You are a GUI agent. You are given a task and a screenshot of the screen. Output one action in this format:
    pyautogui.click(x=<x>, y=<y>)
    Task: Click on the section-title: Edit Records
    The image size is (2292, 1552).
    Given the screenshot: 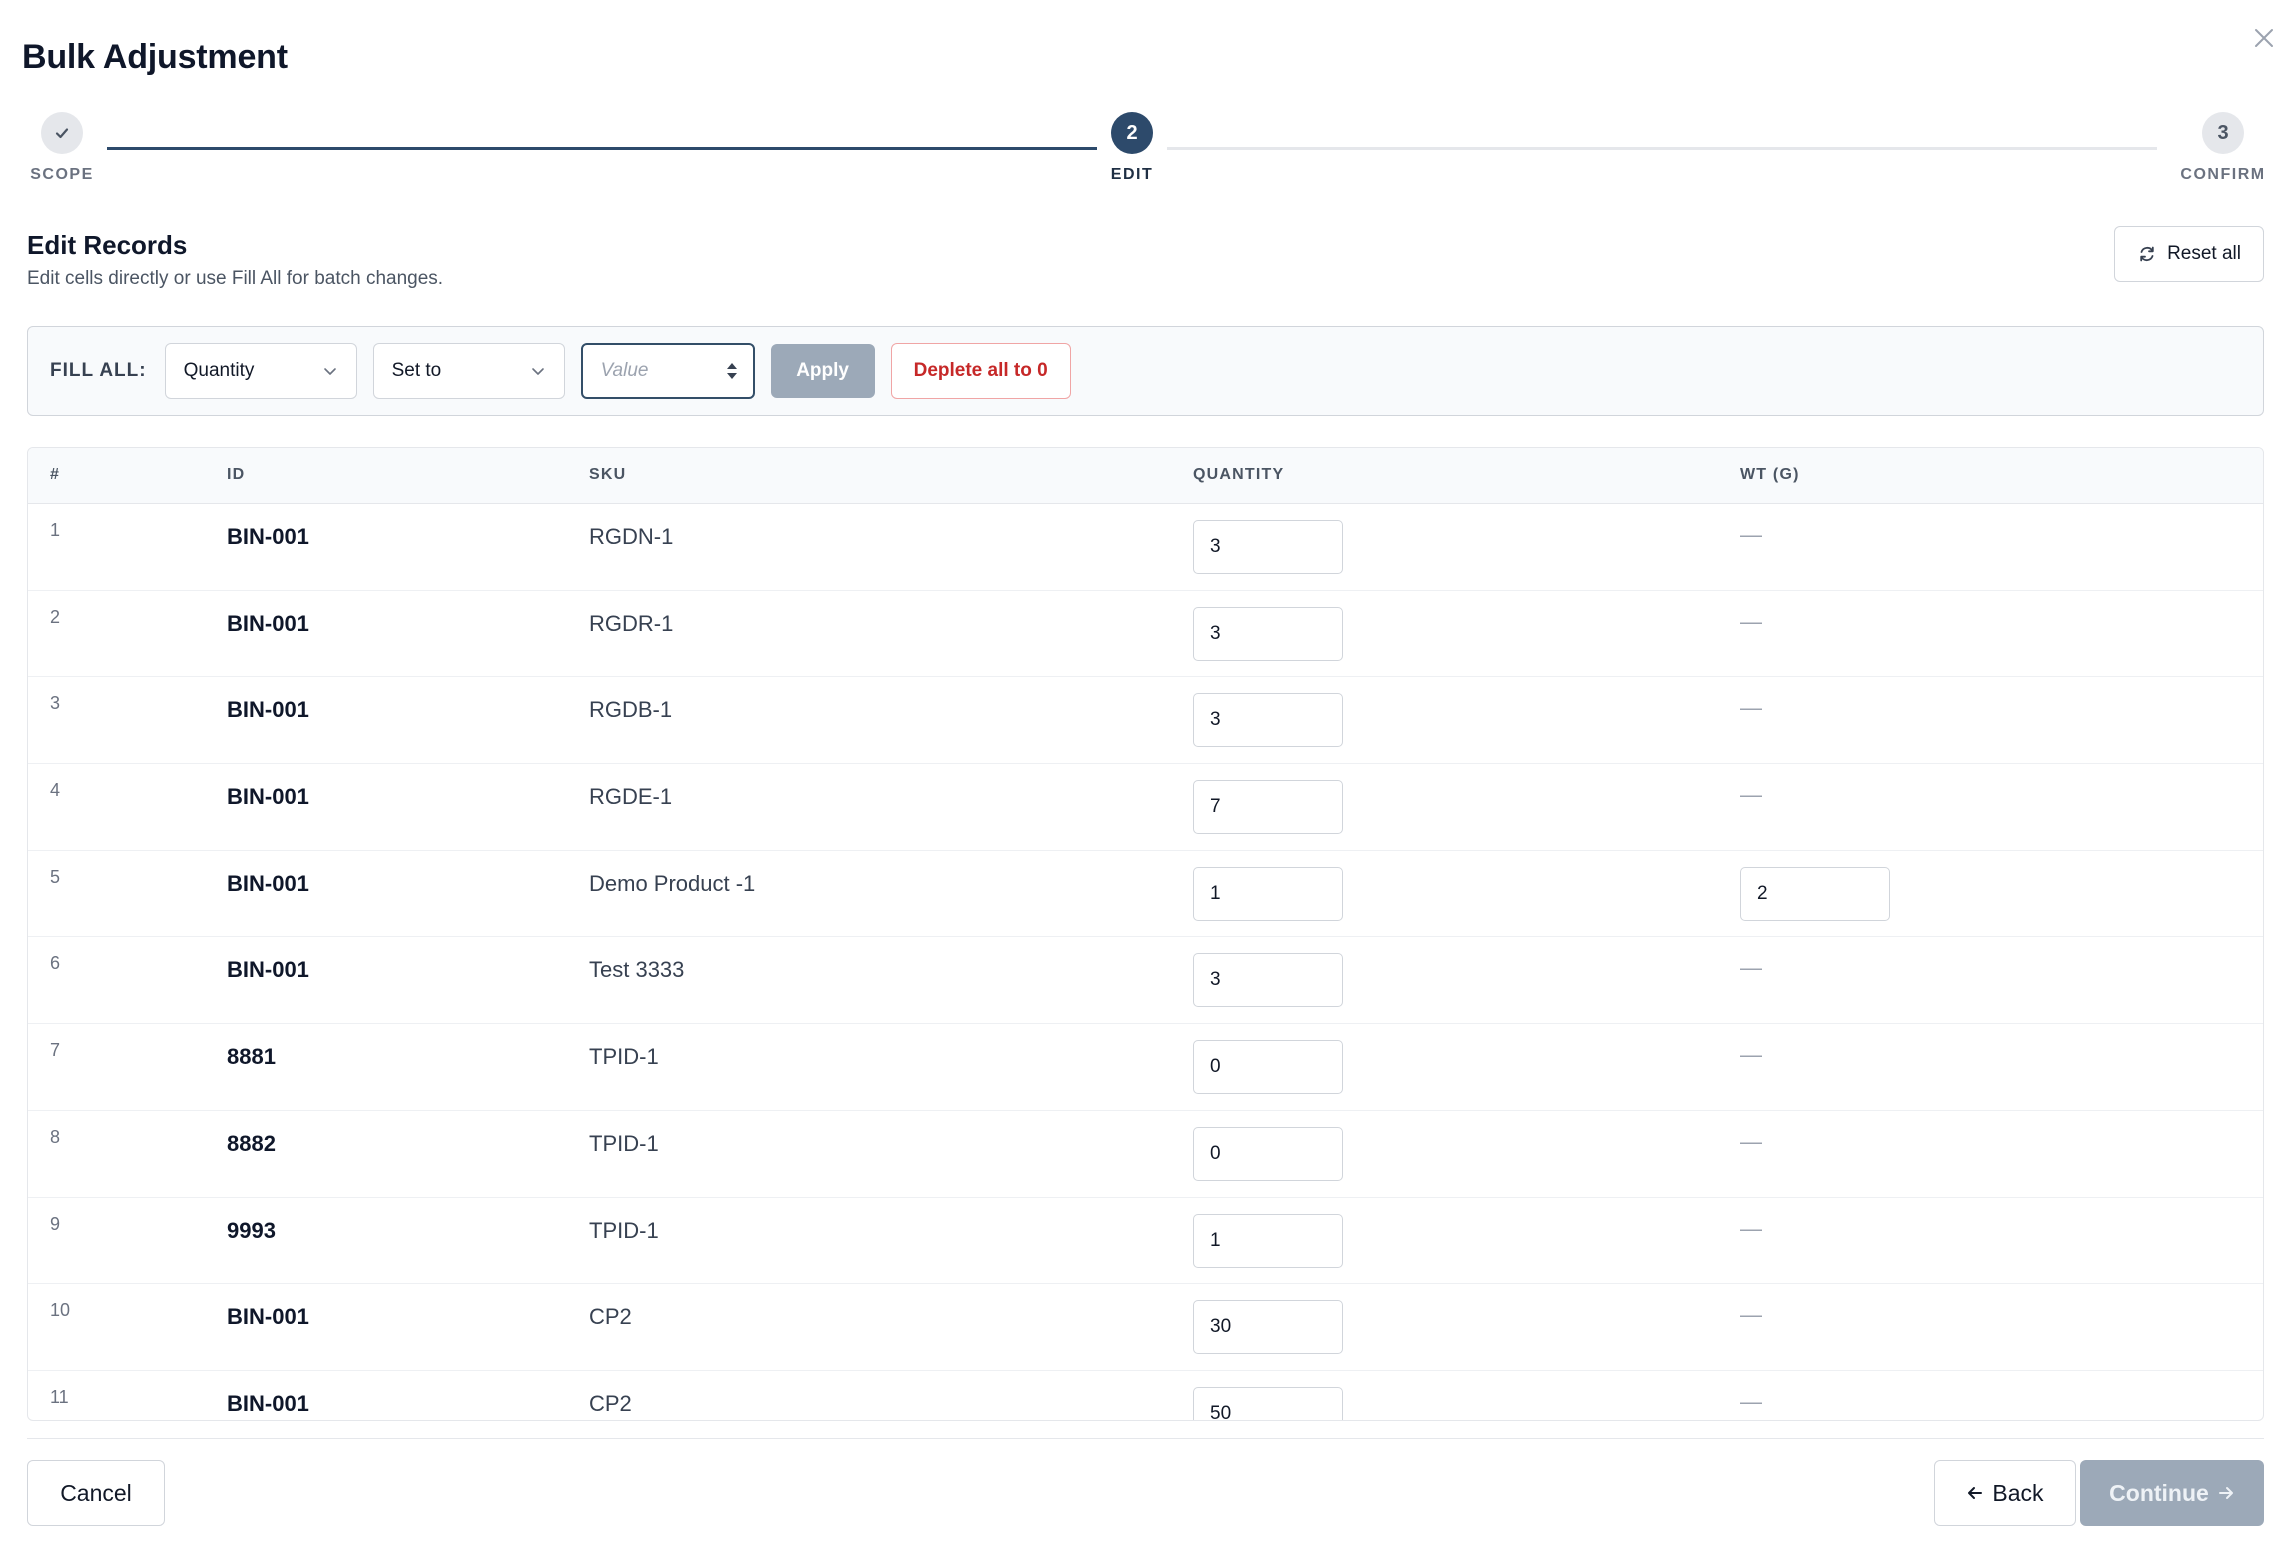 What is the action you would take?
    pyautogui.click(x=107, y=245)
    